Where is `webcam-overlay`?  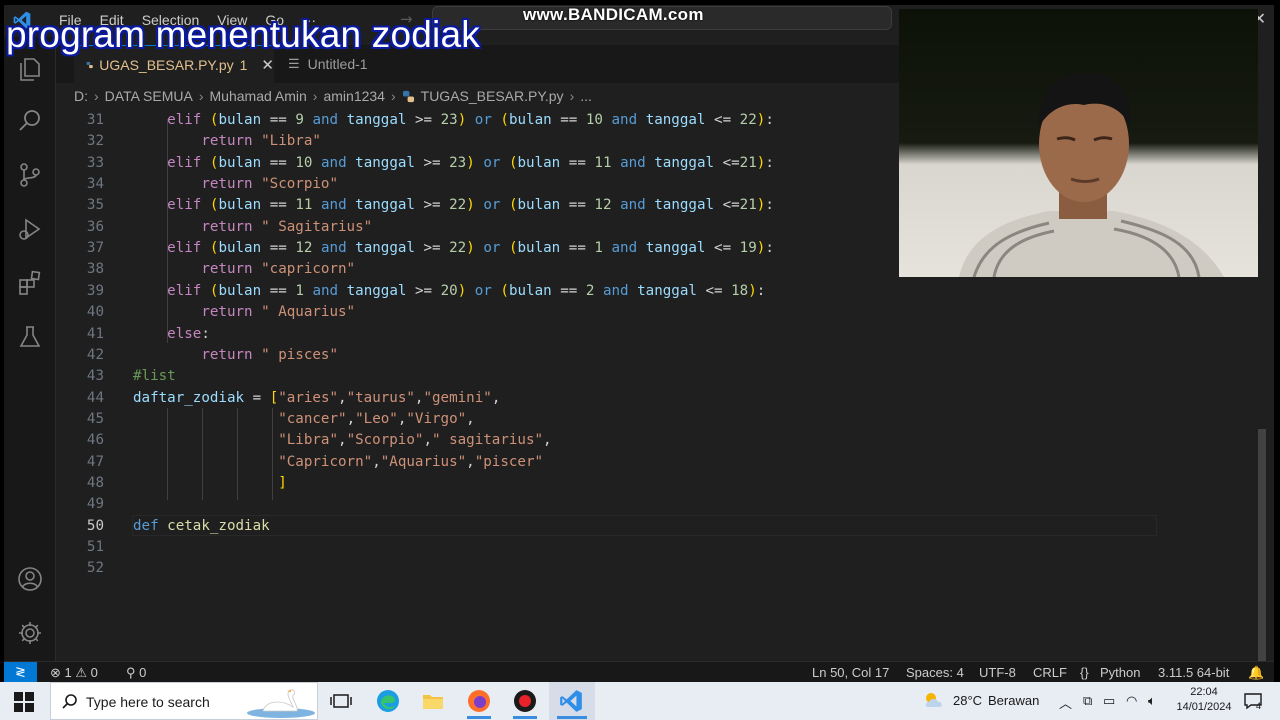 webcam-overlay is located at coordinates (1078, 143).